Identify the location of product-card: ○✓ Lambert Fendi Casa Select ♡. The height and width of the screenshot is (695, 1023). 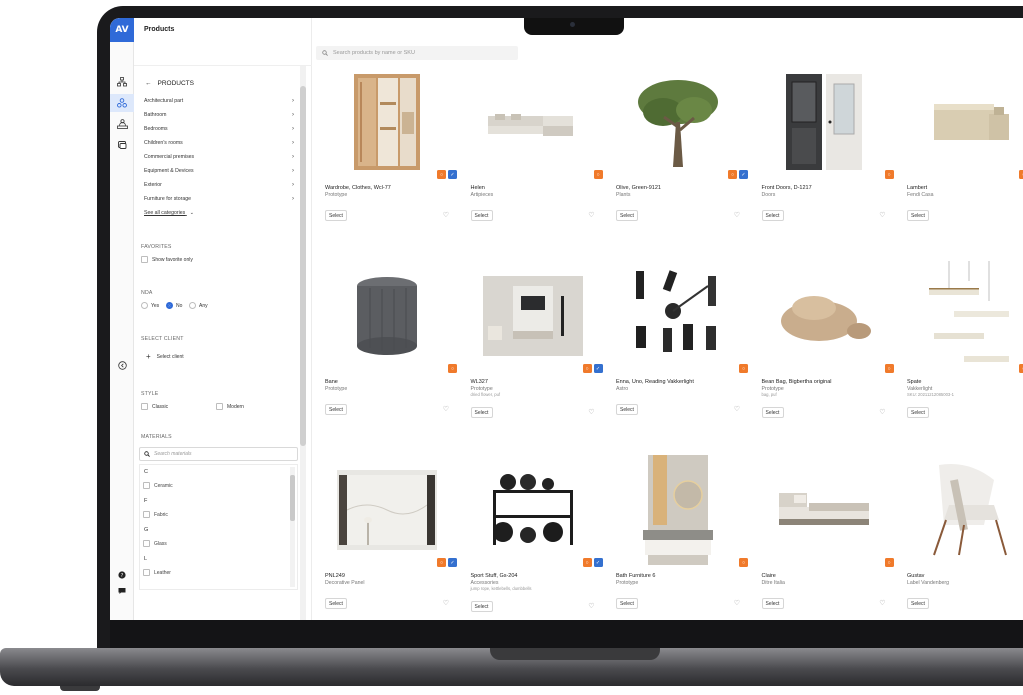
(961, 161).